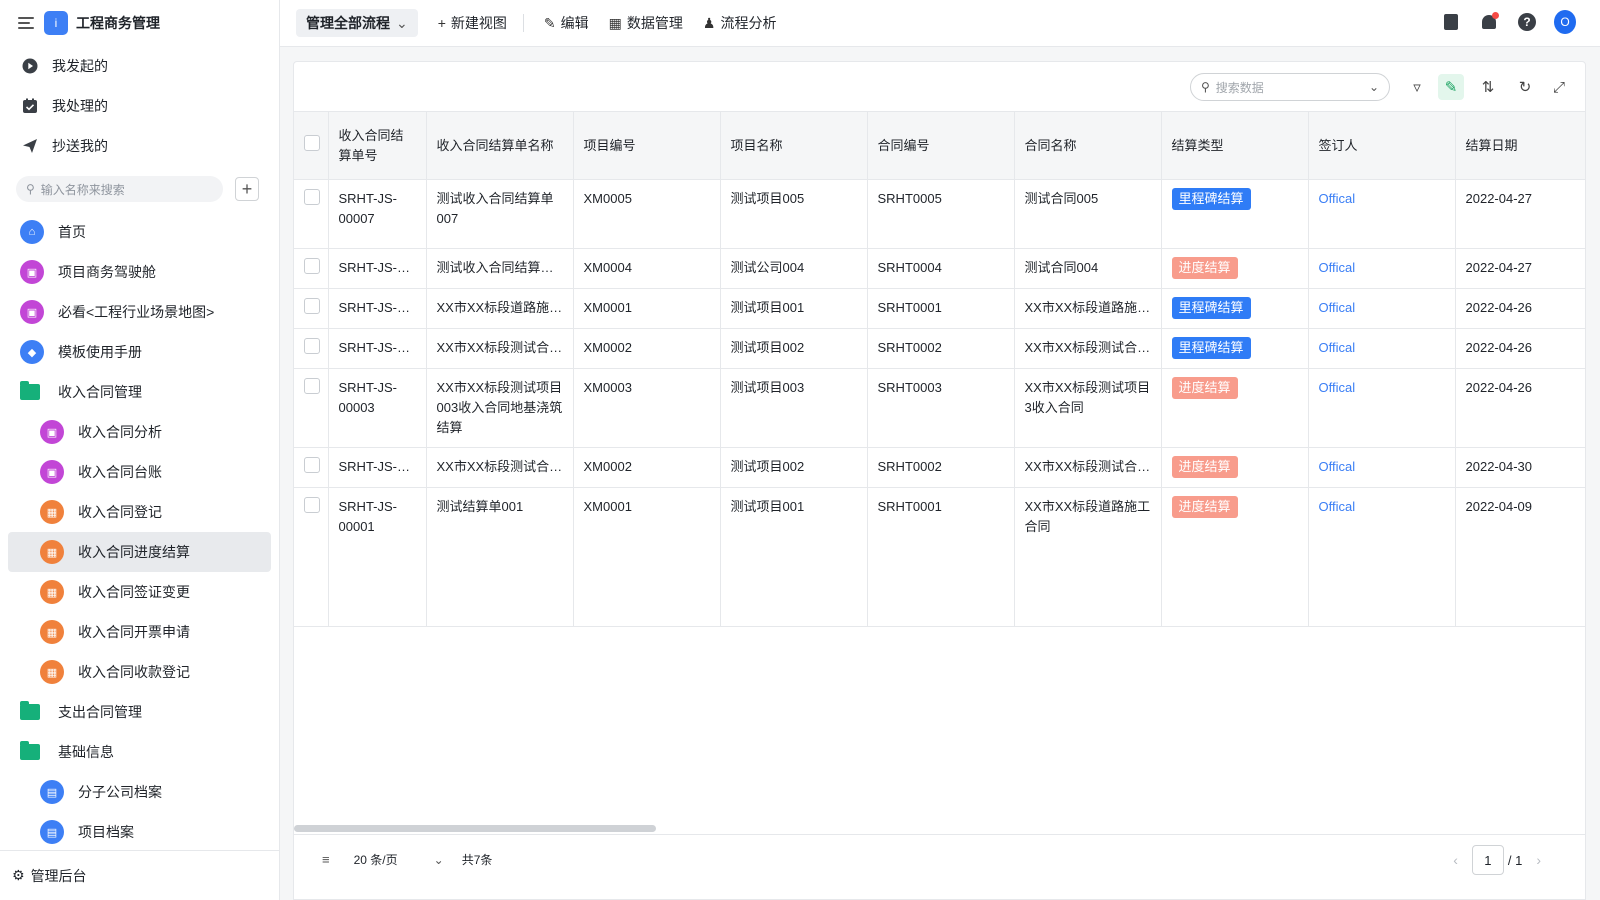 The image size is (1600, 900). I want to click on quick-item-cc: 抄送我的, so click(139, 146).